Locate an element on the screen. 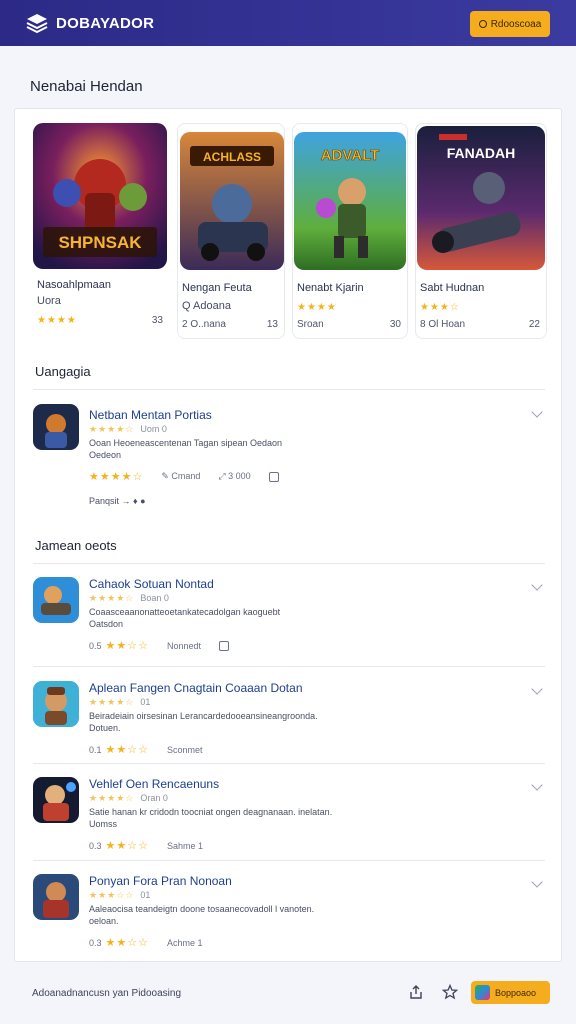  item-sub: Uom 0 is located at coordinates (153, 429).